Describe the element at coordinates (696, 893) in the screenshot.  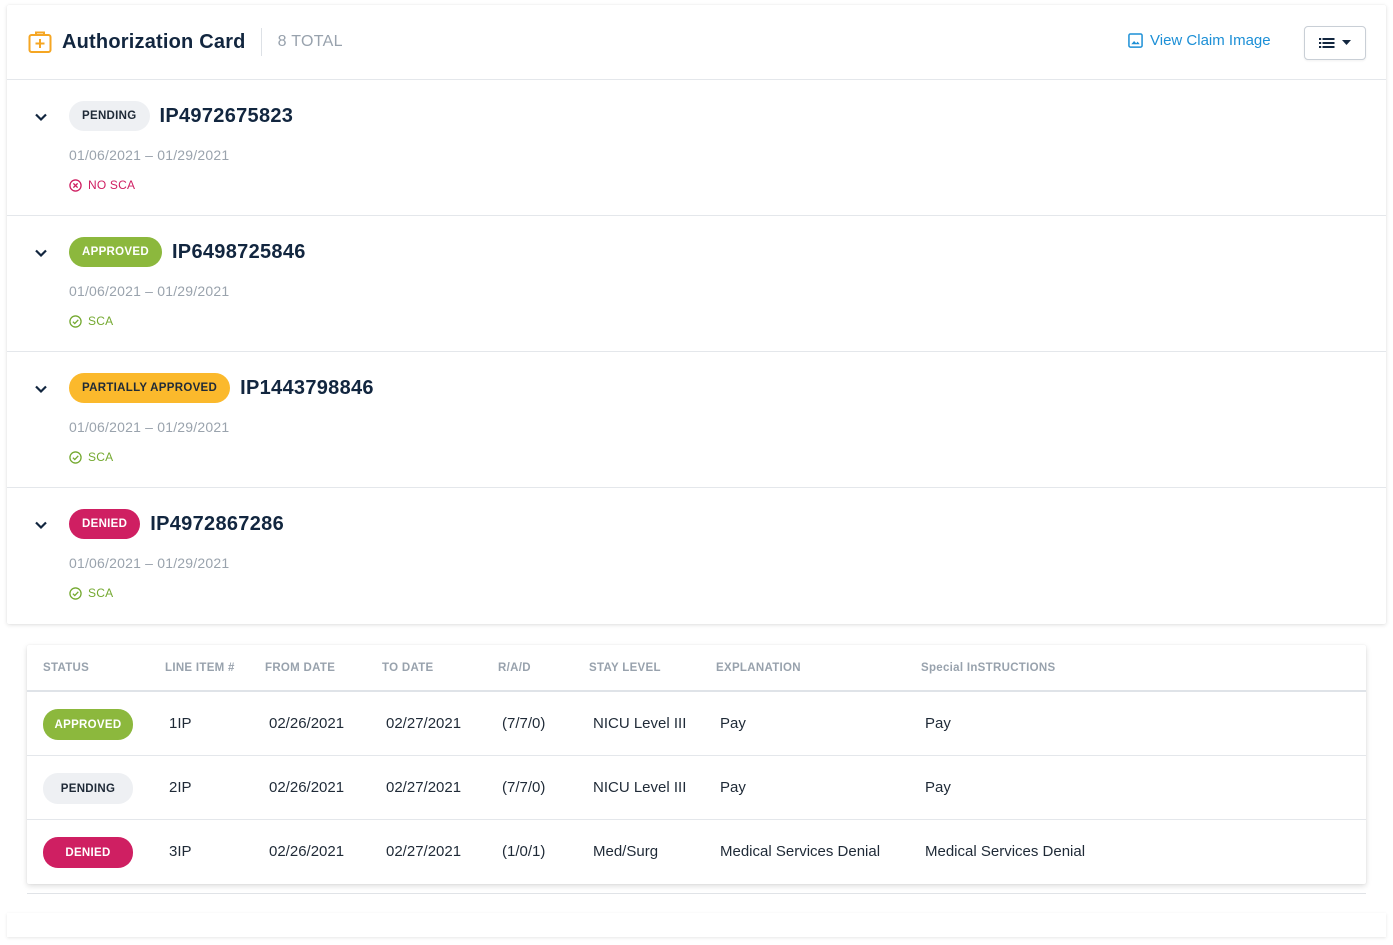
I see `divider` at that location.